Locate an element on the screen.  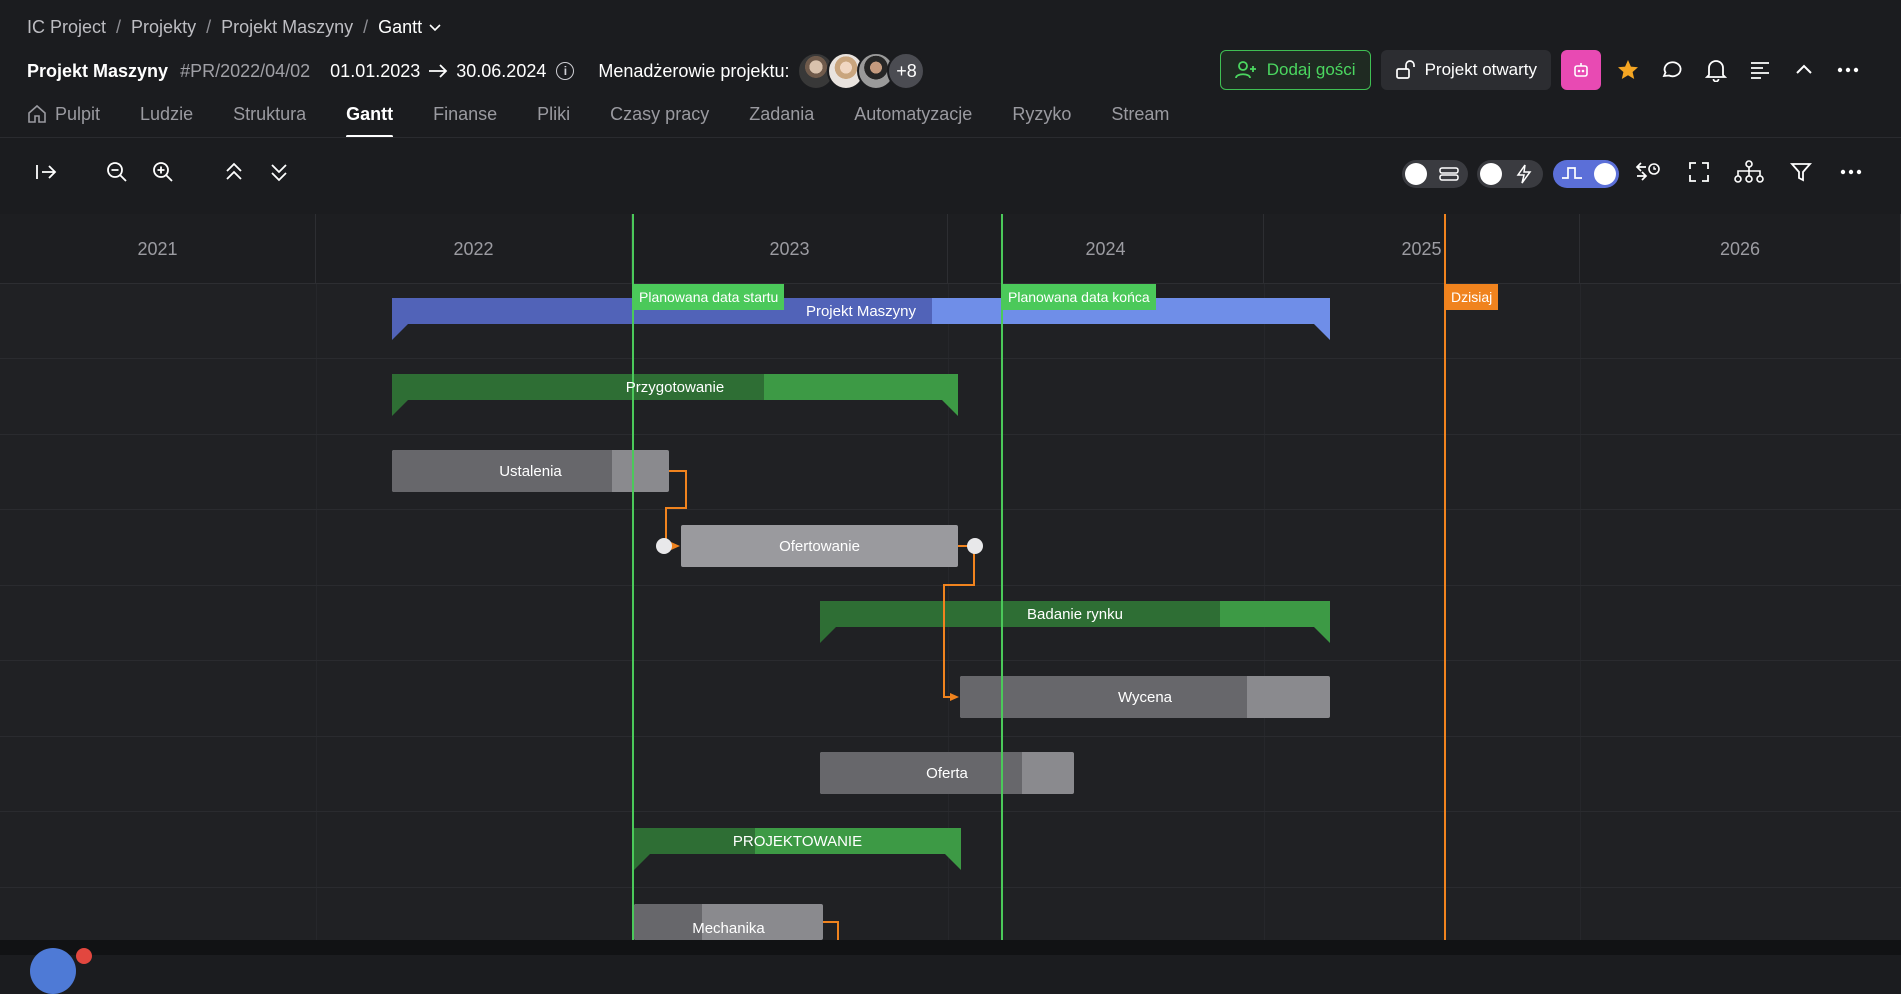
star-icon is located at coordinates (1628, 69).